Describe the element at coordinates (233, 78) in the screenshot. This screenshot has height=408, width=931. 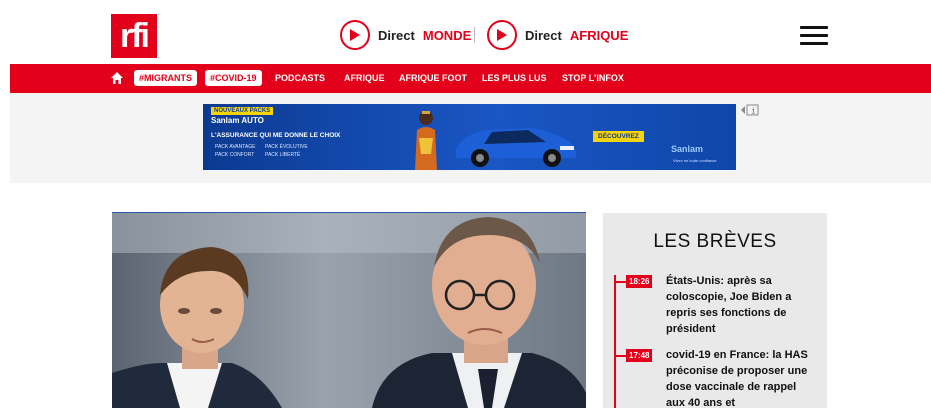
I see `nav-tag-covid: #COVID-19` at that location.